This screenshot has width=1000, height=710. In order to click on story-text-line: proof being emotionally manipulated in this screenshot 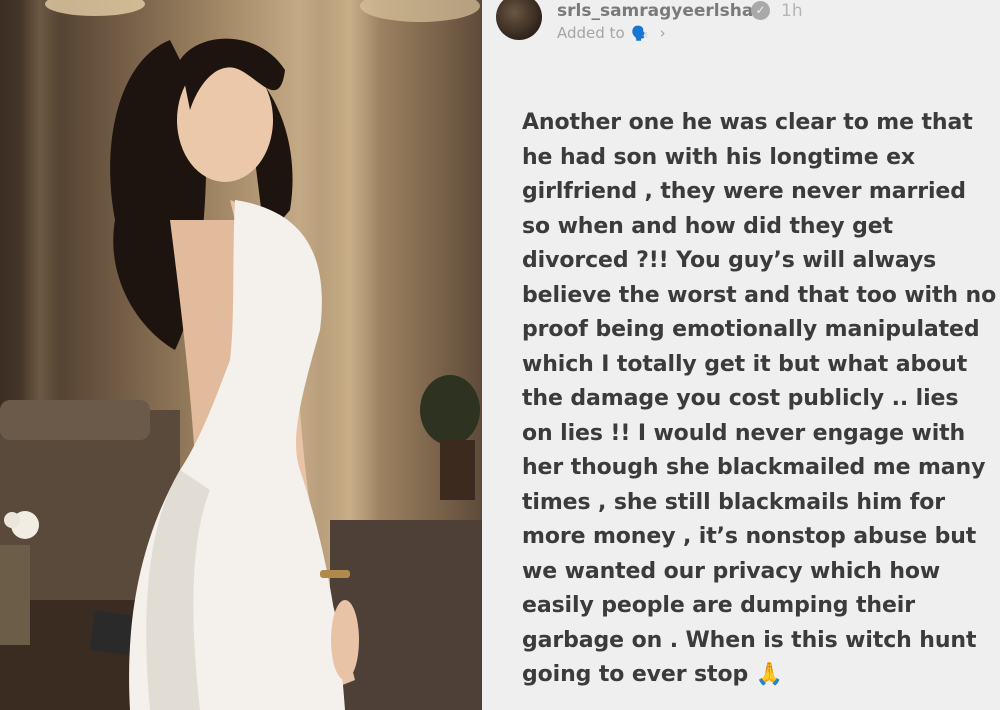, I will do `click(751, 329)`.